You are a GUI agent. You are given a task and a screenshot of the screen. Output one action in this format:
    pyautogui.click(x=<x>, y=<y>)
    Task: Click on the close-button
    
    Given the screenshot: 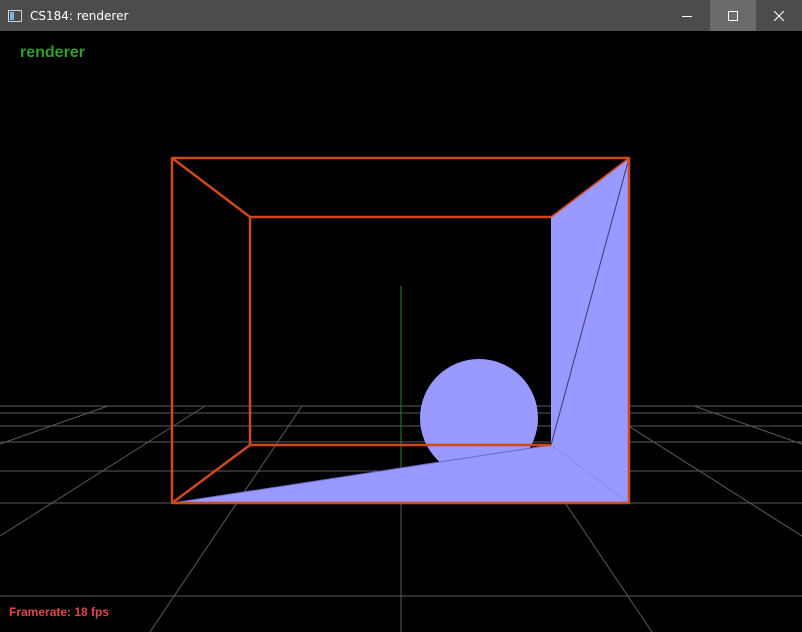 What is the action you would take?
    pyautogui.click(x=779, y=15)
    